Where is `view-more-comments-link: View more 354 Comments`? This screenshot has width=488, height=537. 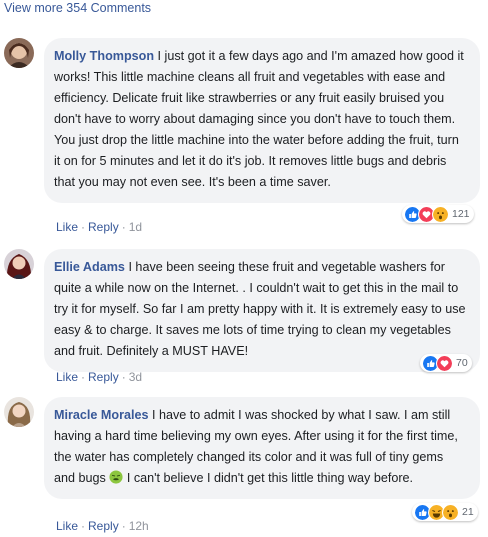 view-more-comments-link: View more 354 Comments is located at coordinates (77, 8).